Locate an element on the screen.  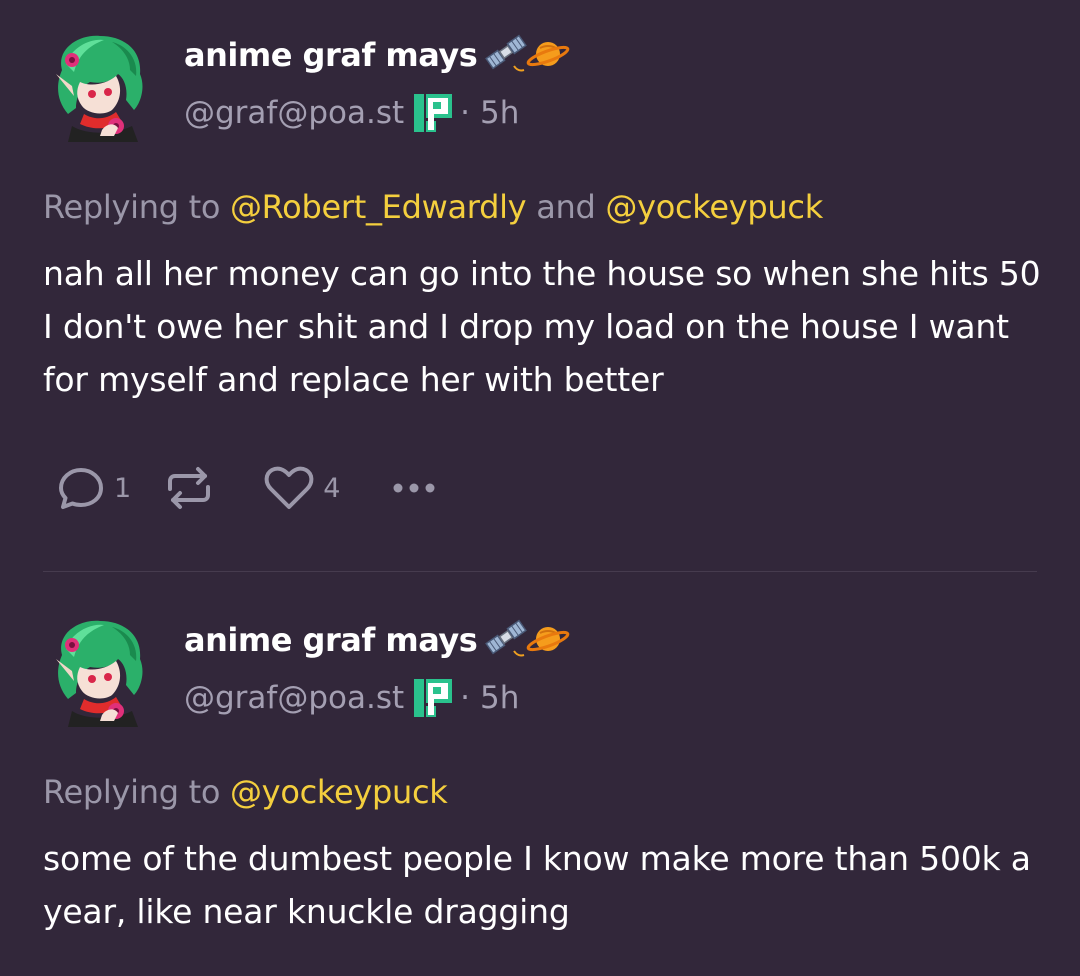
more-button is located at coordinates (414, 488).